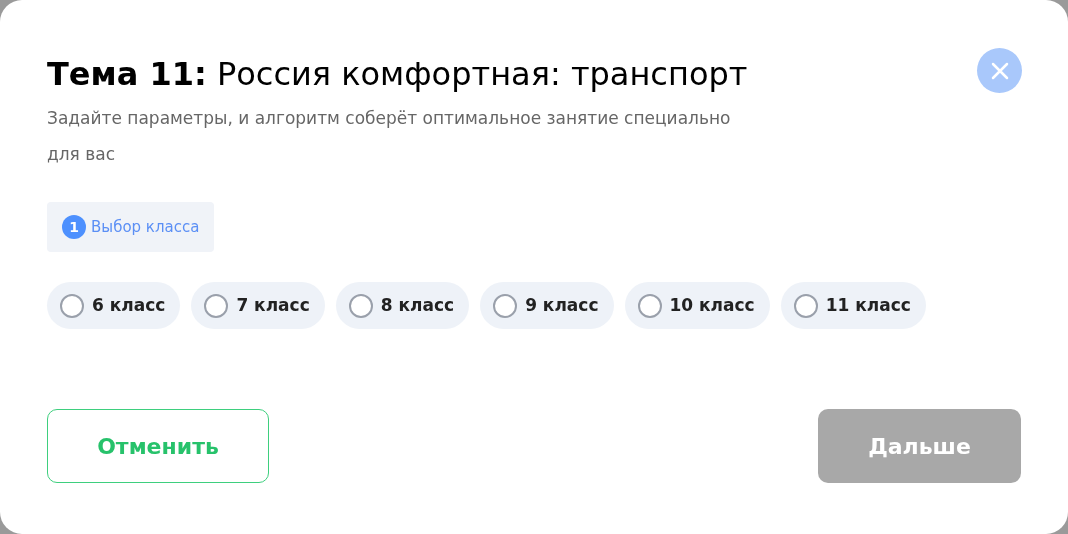  I want to click on grade-option: 11 класс, so click(853, 305).